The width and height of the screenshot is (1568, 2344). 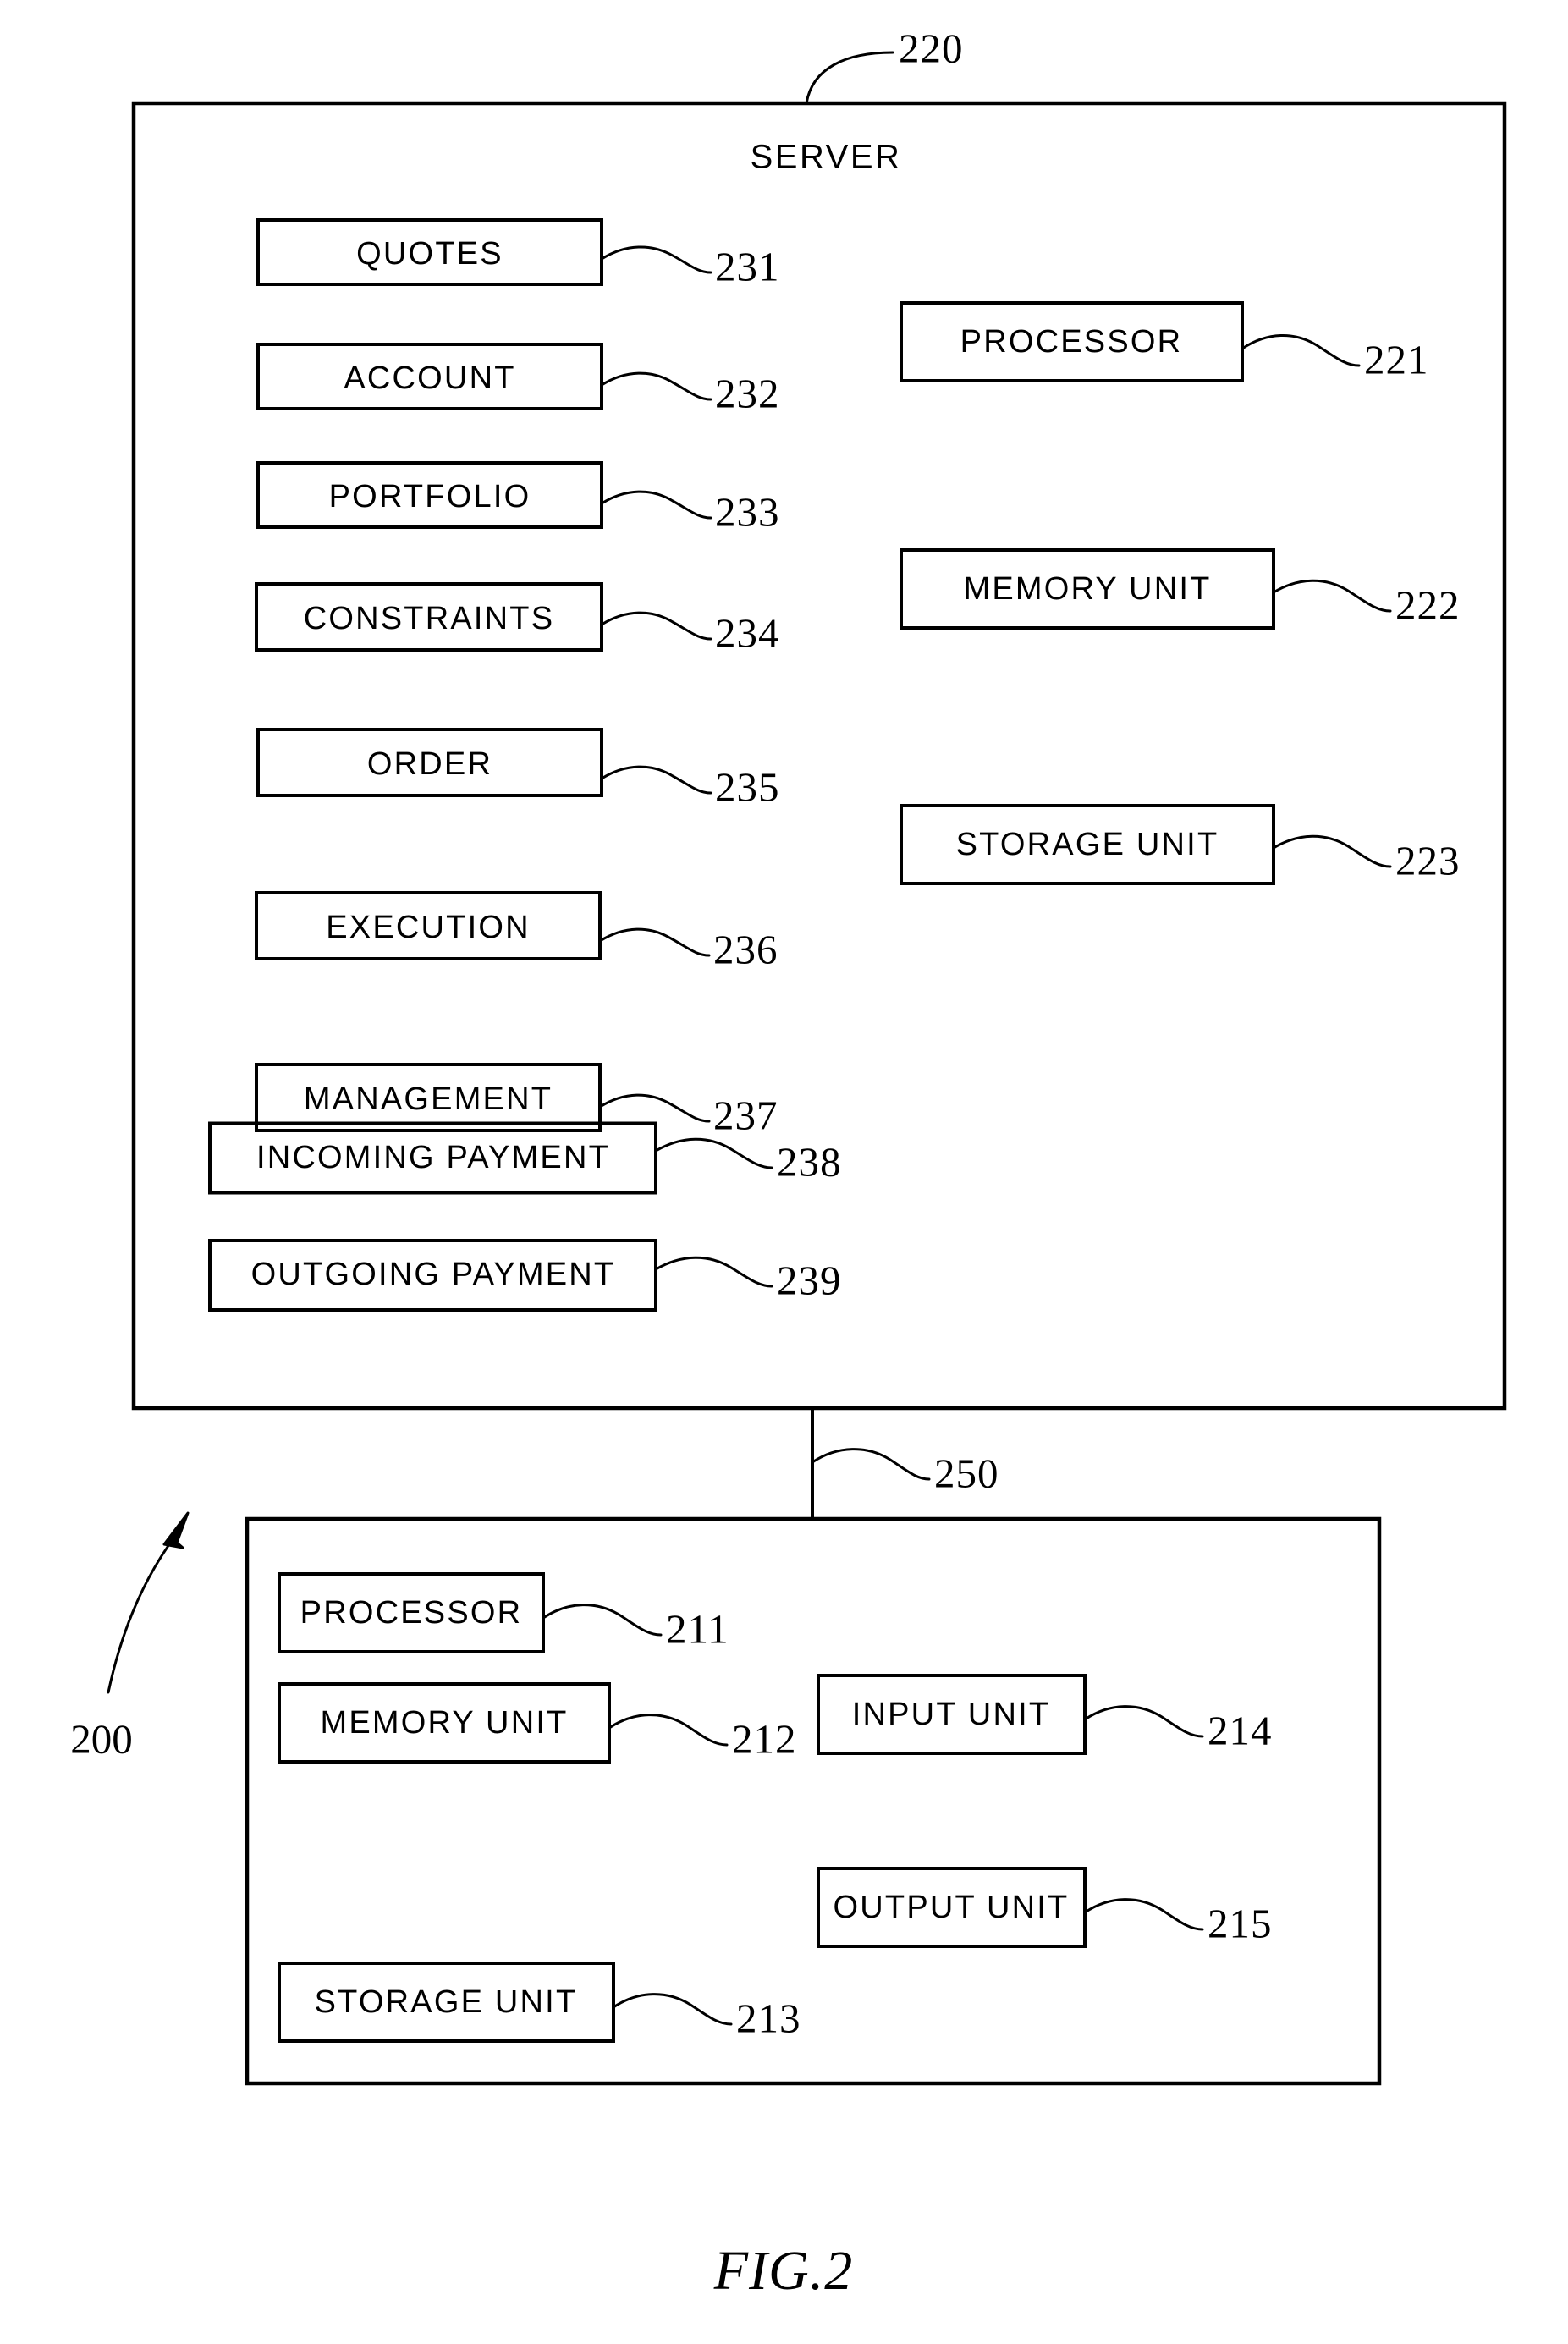 I want to click on hardware-label-memory-unit: MEMORY UNIT, so click(x=1087, y=589).